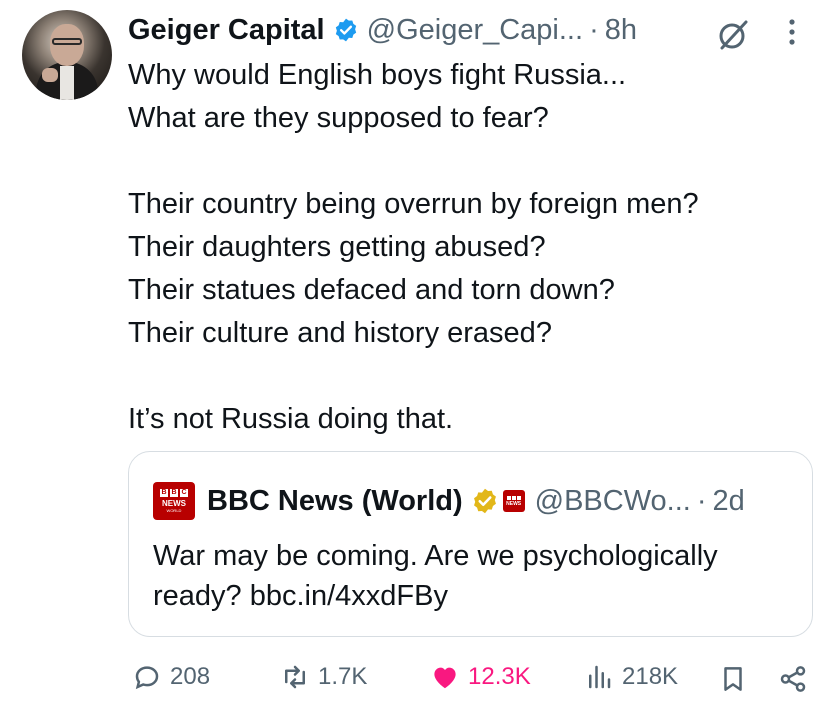 Image resolution: width=839 pixels, height=710 pixels. Describe the element at coordinates (338, 118) in the screenshot. I see `tweet-line: What are they supposed to fear?` at that location.